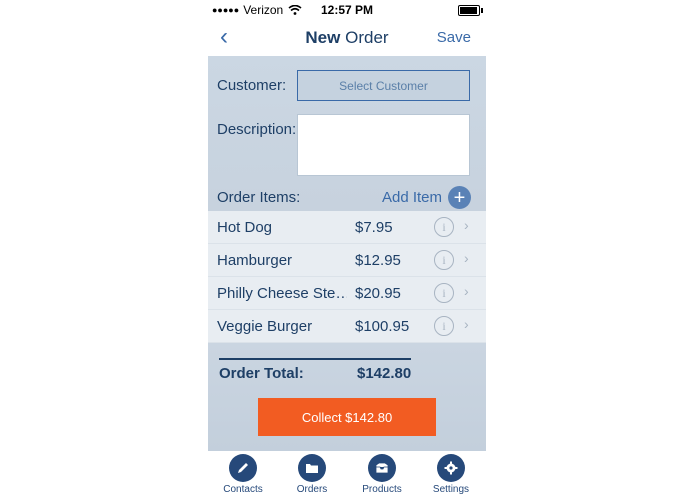 This screenshot has width=695, height=495. I want to click on tab-bar: Contacts Orders Products Settings, so click(347, 473).